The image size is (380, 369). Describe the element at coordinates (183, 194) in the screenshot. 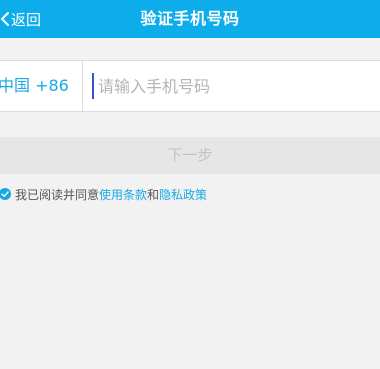

I see `privacy-policy-link: 隐私政策` at that location.